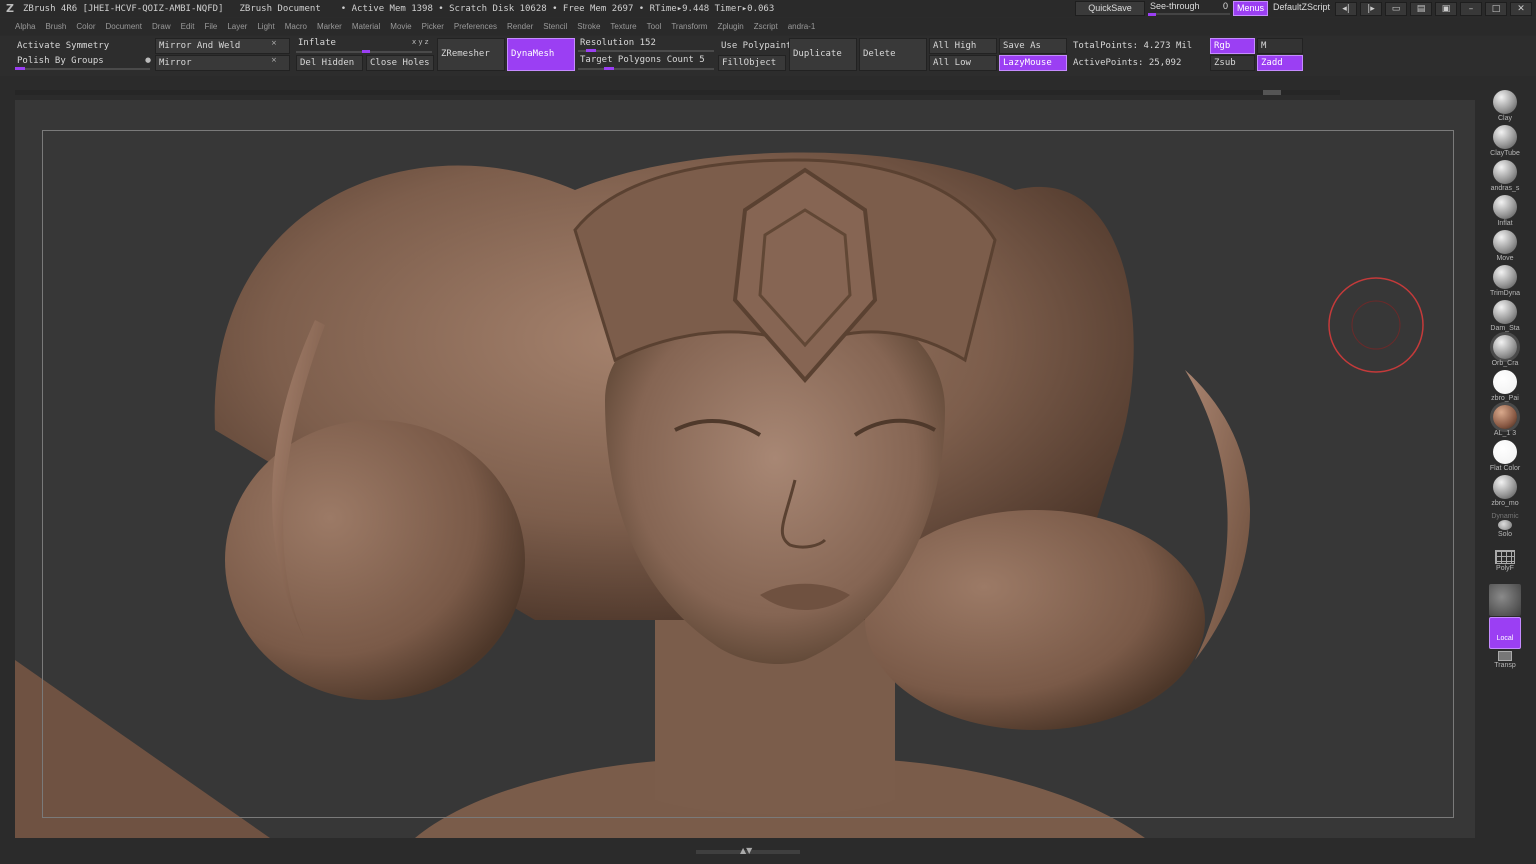 The height and width of the screenshot is (864, 1536). I want to click on layout-icon: ▭, so click(1396, 8).